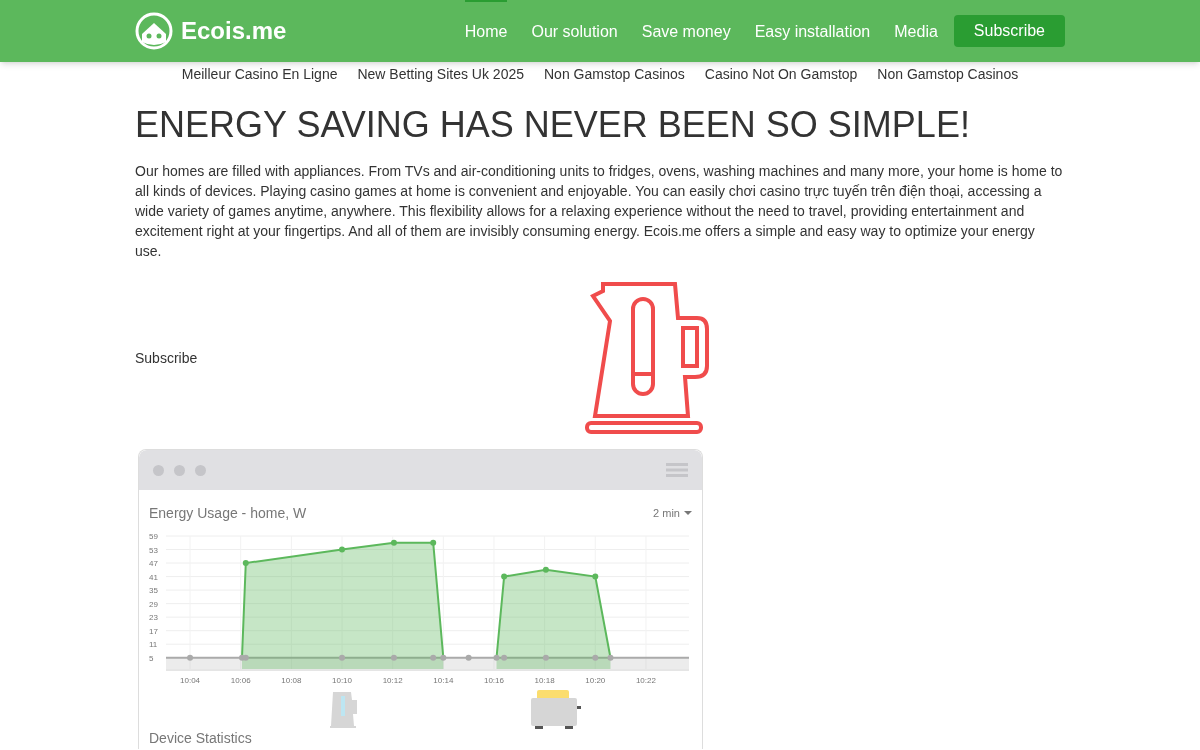  I want to click on nav-link: Easy installation, so click(812, 31).